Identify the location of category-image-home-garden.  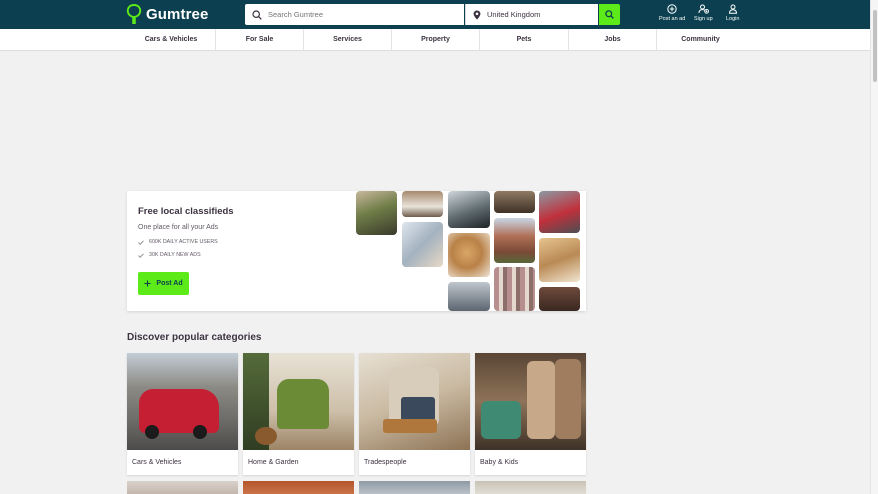
(298, 401).